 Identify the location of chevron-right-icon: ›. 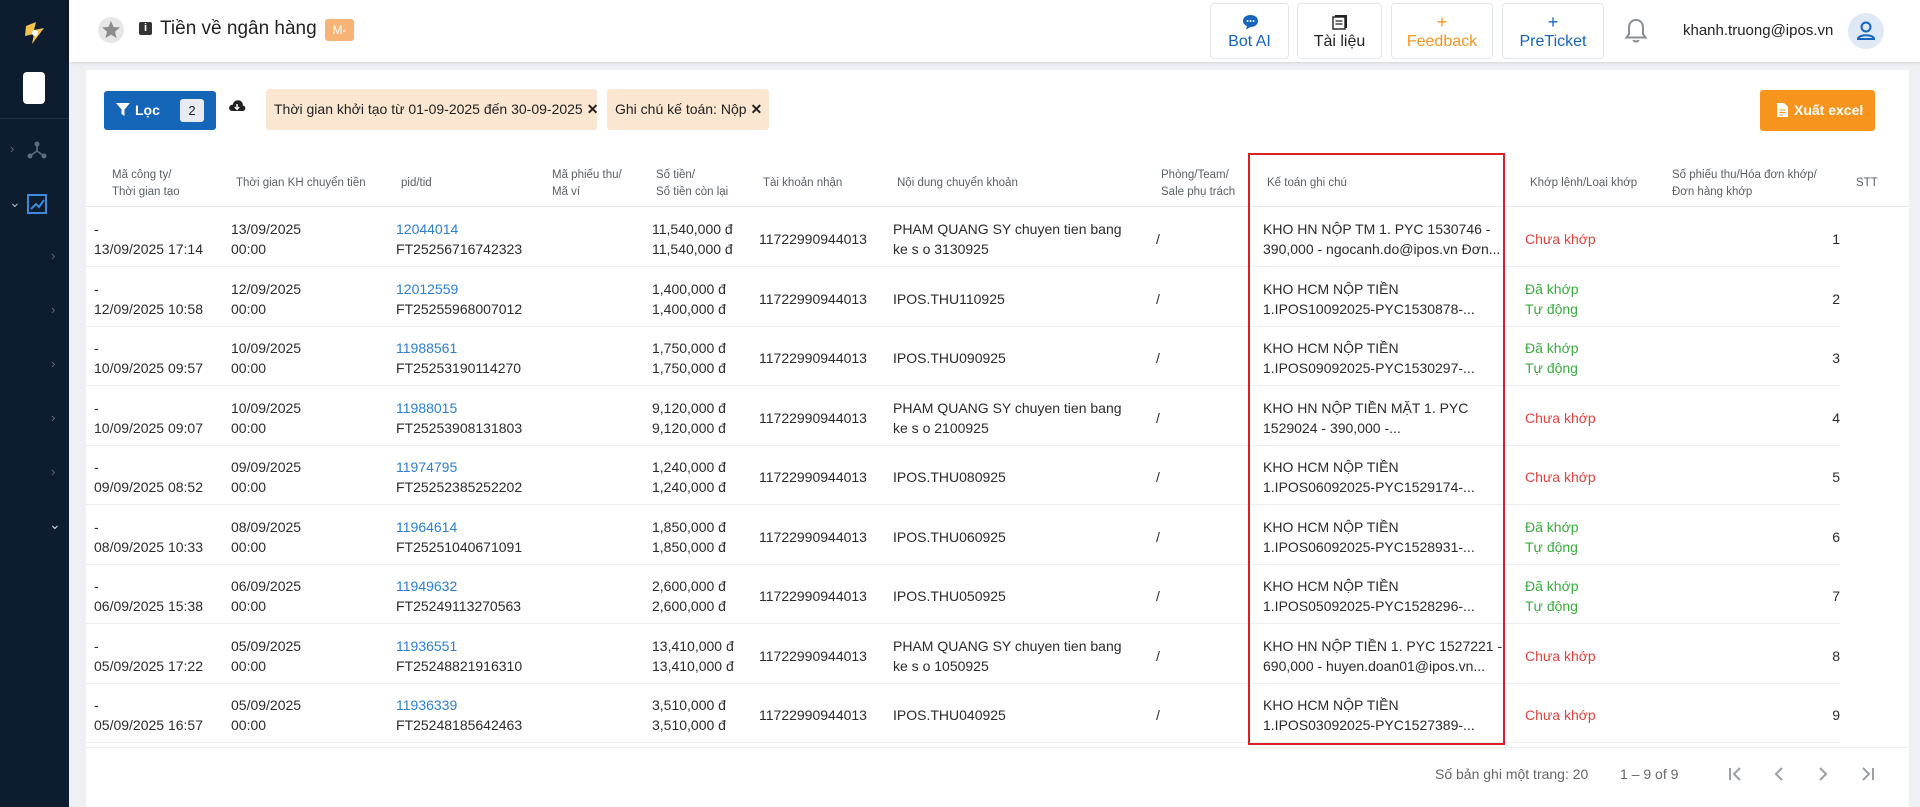
(53, 471).